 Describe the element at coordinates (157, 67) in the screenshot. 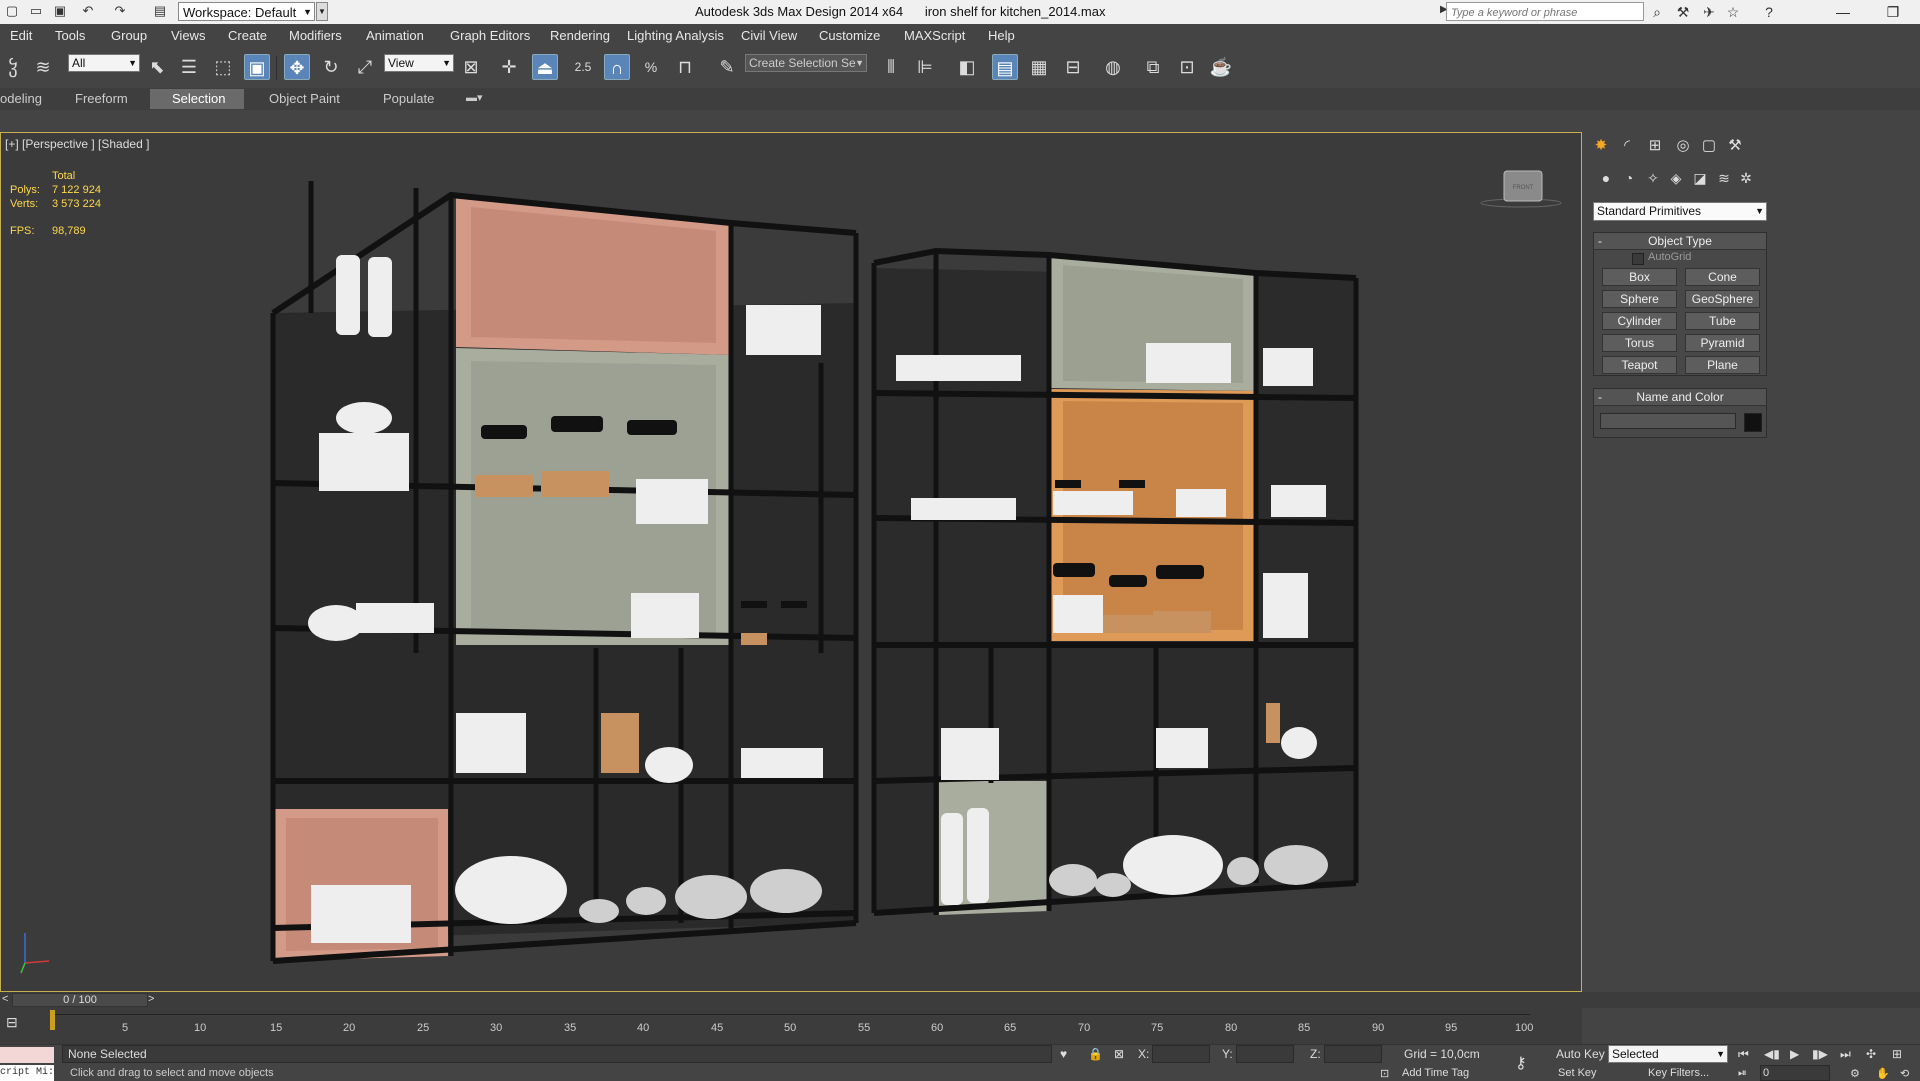

I see `select-object-icon: ⬉` at that location.